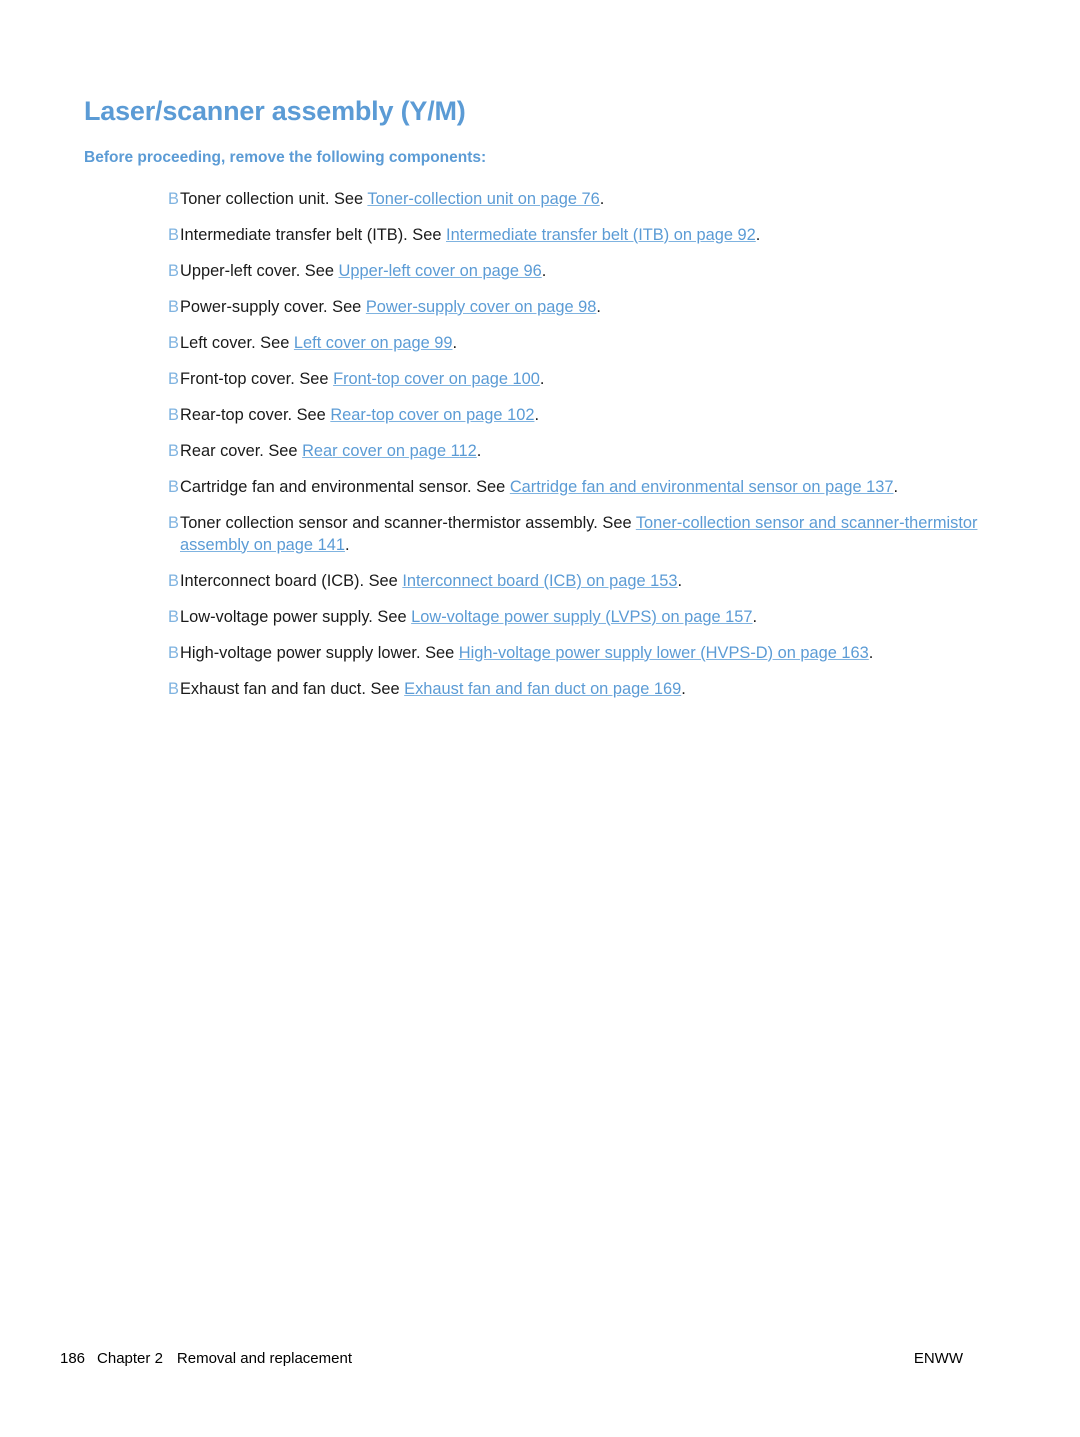 The width and height of the screenshot is (1080, 1437). Describe the element at coordinates (241, 450) in the screenshot. I see `list-item-label: Rear cover. See` at that location.